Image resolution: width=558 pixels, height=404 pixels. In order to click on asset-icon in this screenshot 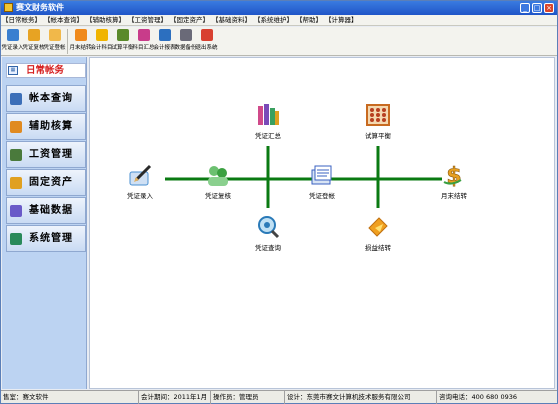, I will do `click(16, 183)`.